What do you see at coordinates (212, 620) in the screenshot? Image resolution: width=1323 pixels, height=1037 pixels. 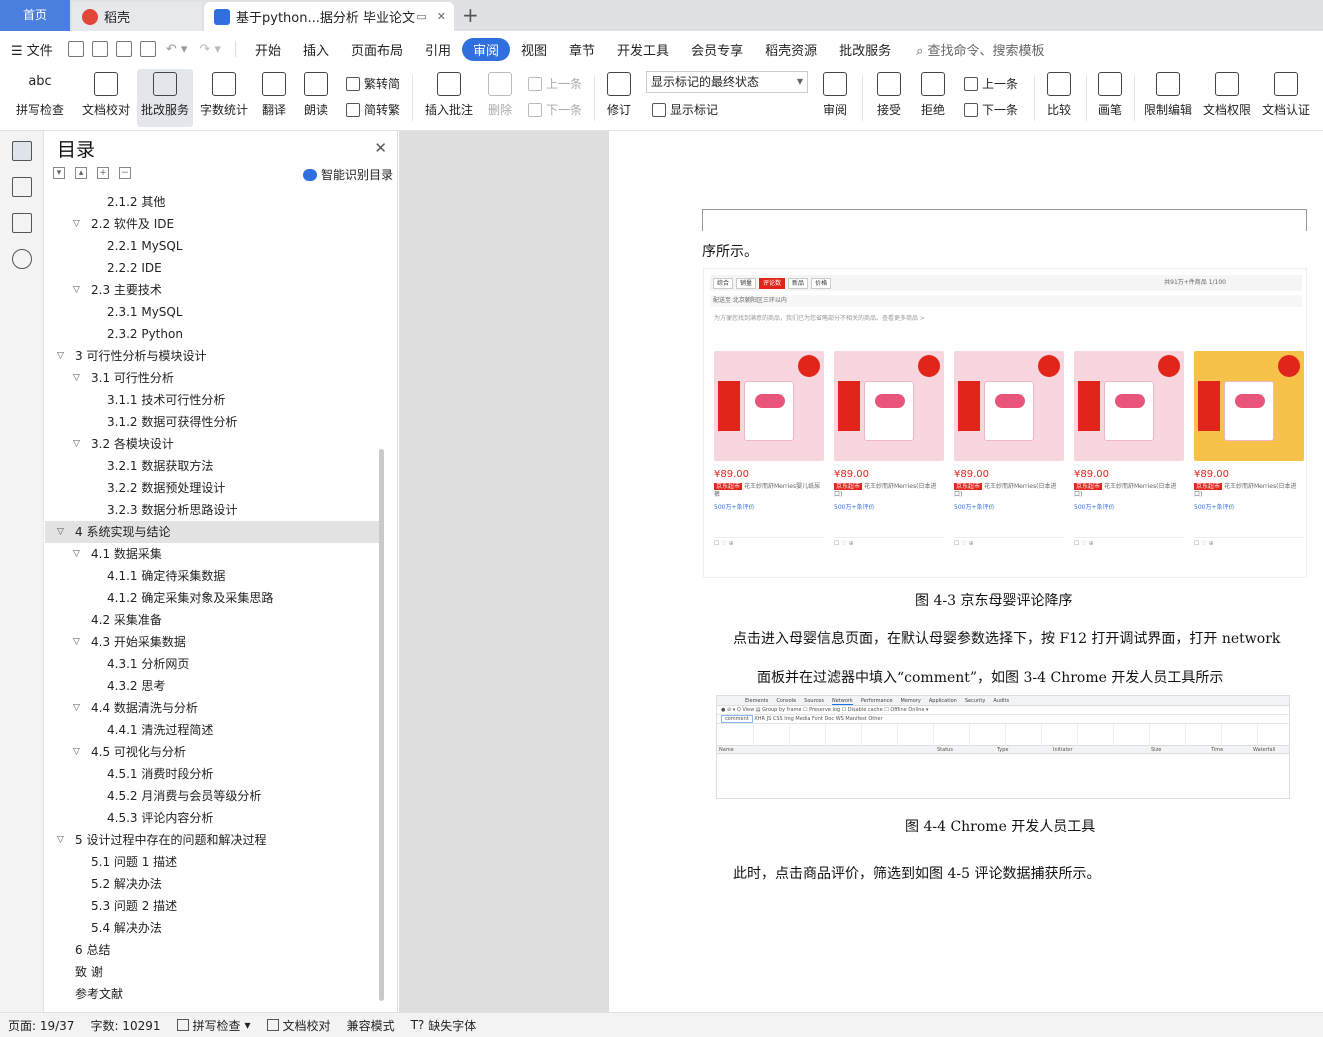 I see `toc-item: 4.2 采集准备` at bounding box center [212, 620].